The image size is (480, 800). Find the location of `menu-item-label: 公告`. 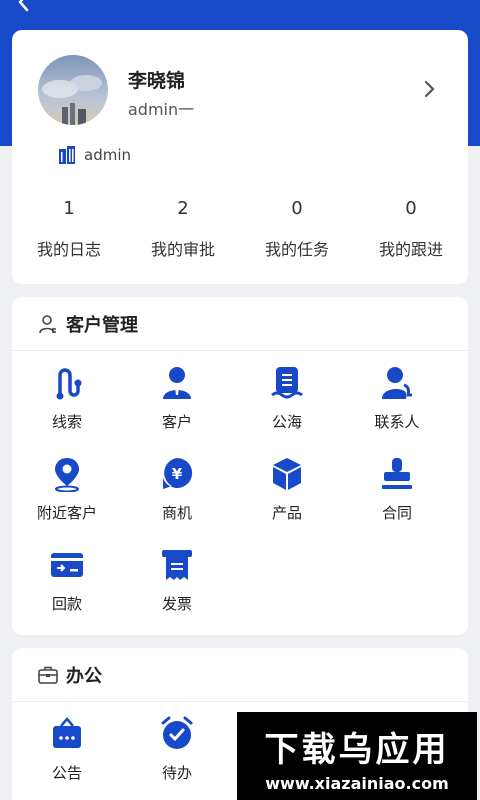

menu-item-label: 公告 is located at coordinates (66, 773).